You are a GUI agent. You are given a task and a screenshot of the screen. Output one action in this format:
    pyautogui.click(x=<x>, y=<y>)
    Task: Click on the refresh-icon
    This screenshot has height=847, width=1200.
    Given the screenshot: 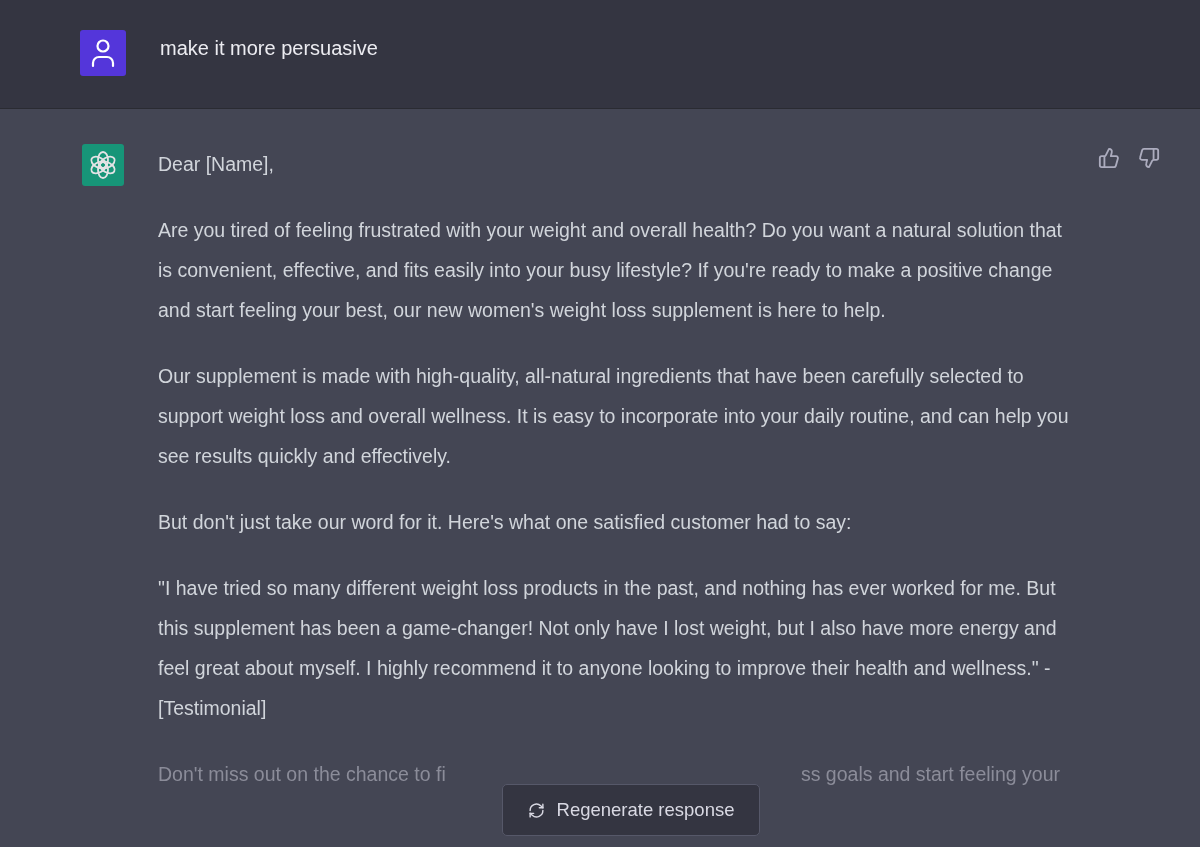 What is the action you would take?
    pyautogui.click(x=536, y=810)
    